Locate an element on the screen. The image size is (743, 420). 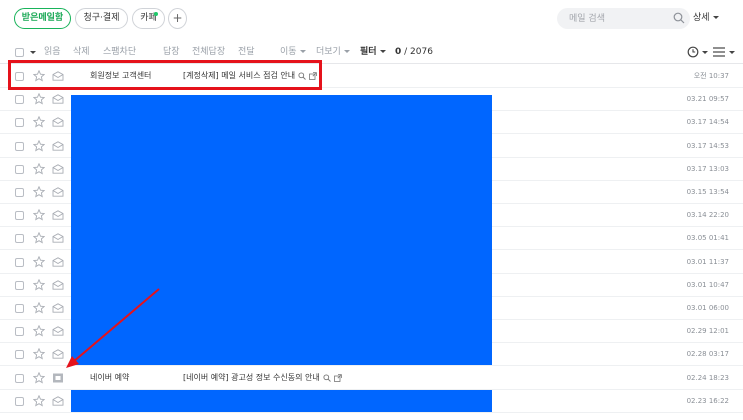
total-count: / 2076 is located at coordinates (418, 52).